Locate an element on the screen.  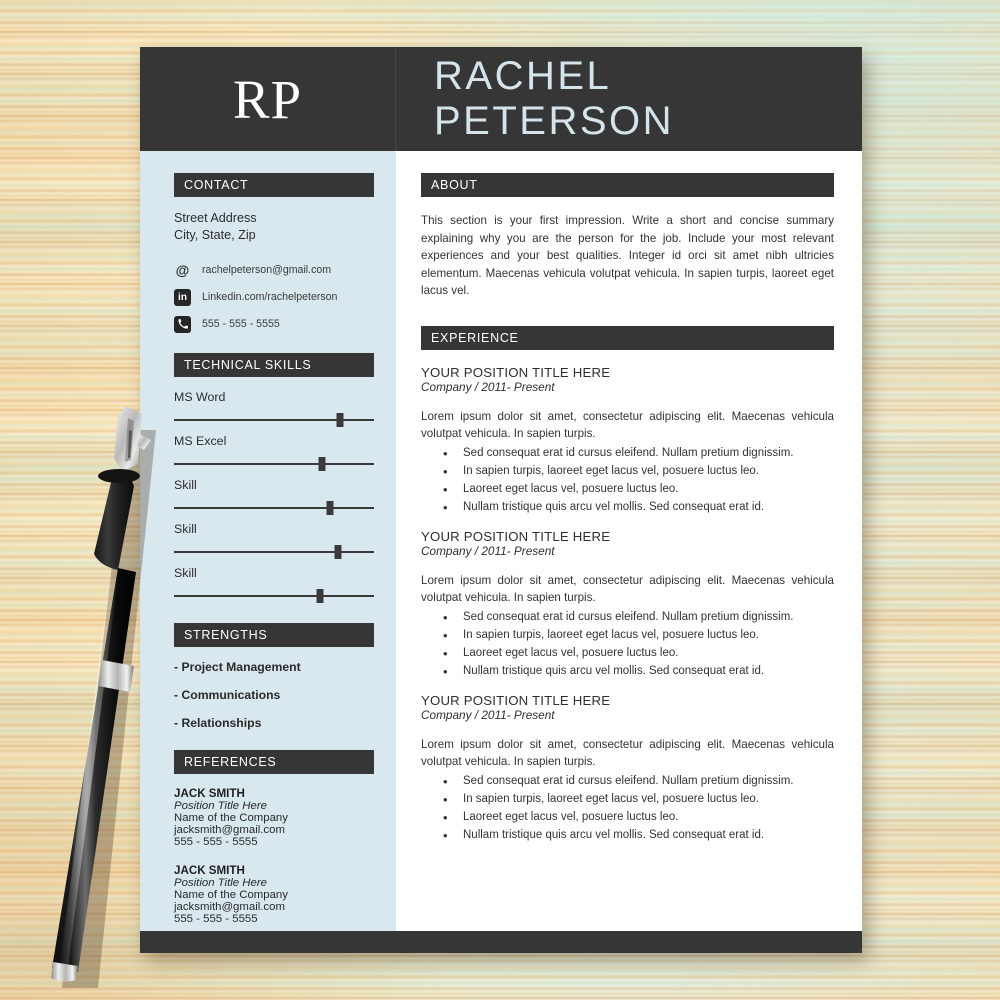
section-heading-references: REFERENCES is located at coordinates (274, 761).